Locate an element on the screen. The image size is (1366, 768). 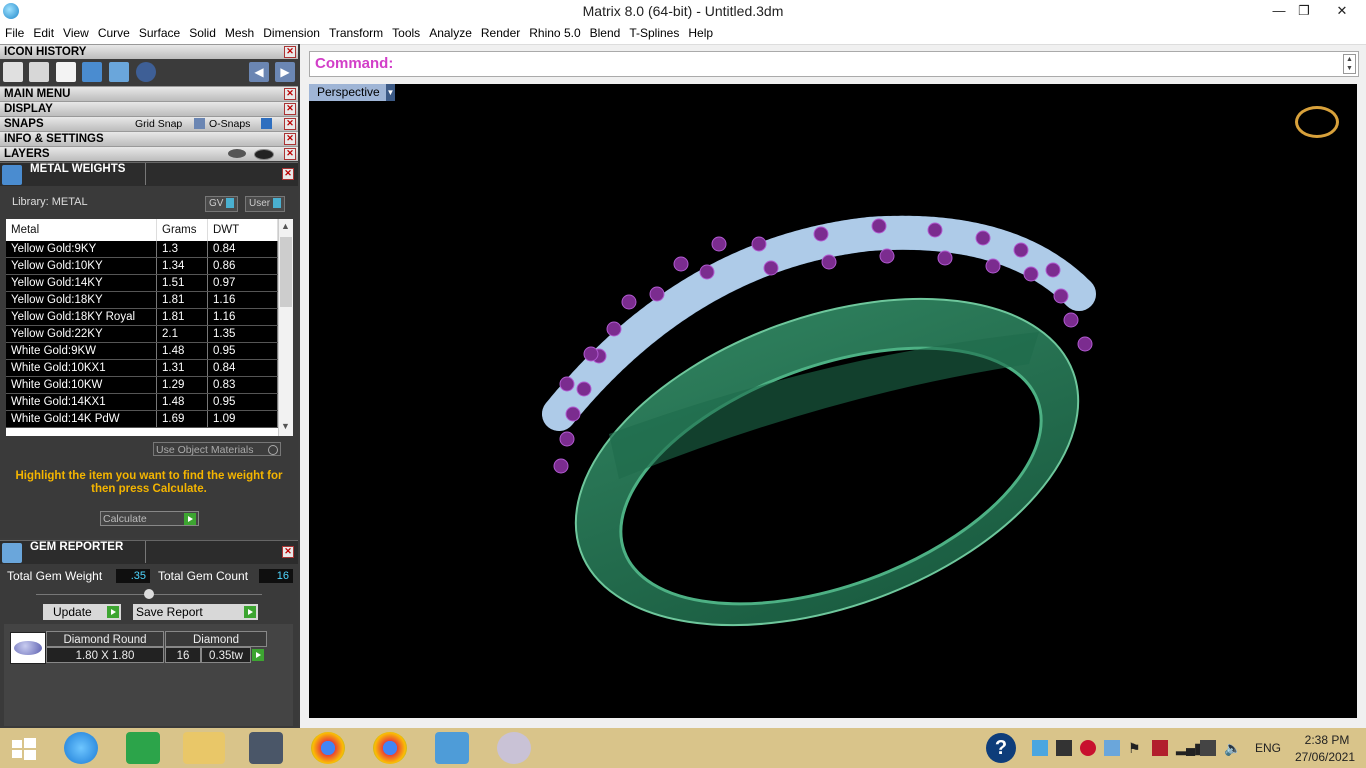
menu-edit: Edit is located at coordinates (43, 31).